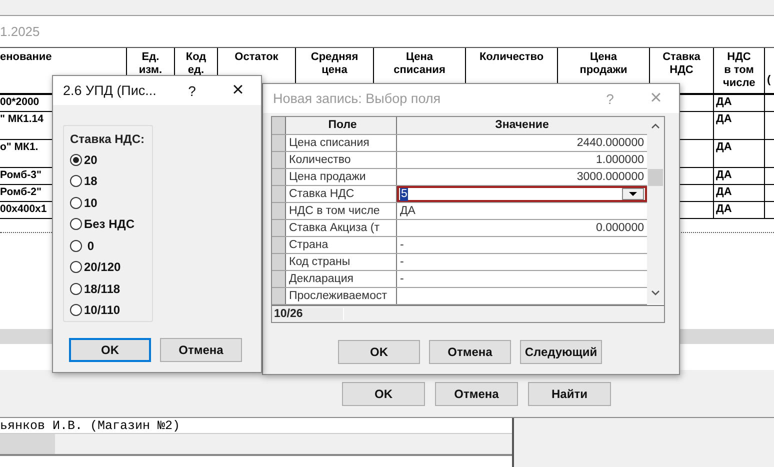 This screenshot has width=774, height=467. I want to click on column-header: (, so click(769, 80).